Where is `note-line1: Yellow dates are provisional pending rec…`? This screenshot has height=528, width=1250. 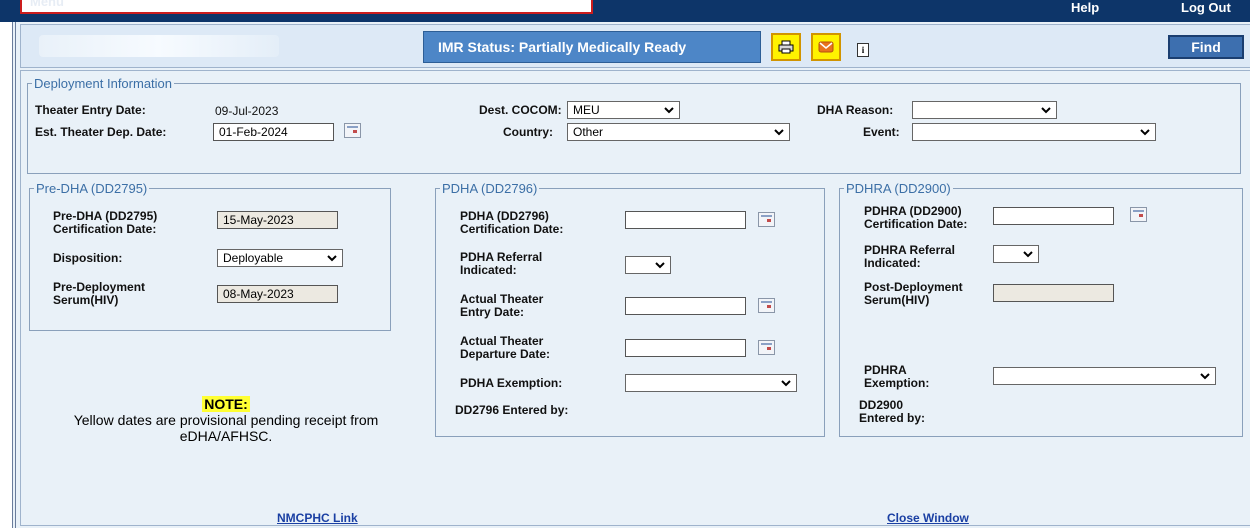
note-line1: Yellow dates are provisional pending rec… is located at coordinates (226, 420).